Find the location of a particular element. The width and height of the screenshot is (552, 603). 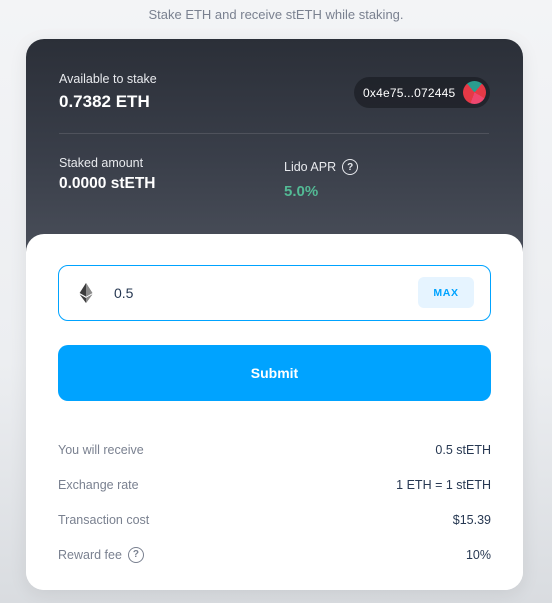

available-value: 0.7382 ETH is located at coordinates (104, 101).